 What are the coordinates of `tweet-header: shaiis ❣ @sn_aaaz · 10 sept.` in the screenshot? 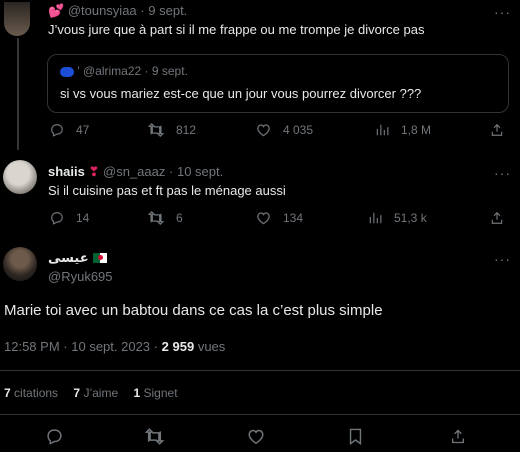 It's located at (135, 172).